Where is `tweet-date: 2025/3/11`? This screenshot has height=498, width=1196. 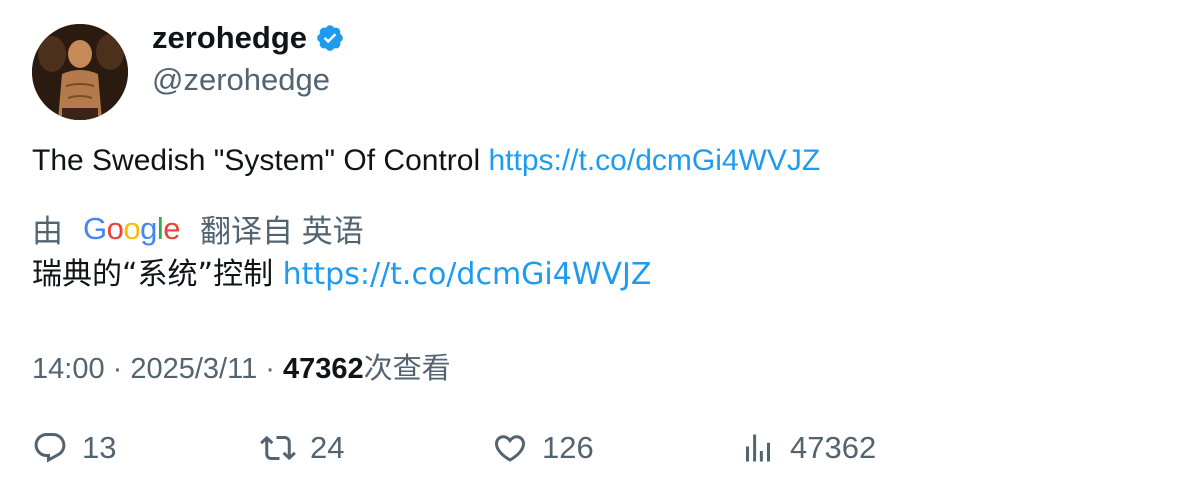 tweet-date: 2025/3/11 is located at coordinates (193, 369).